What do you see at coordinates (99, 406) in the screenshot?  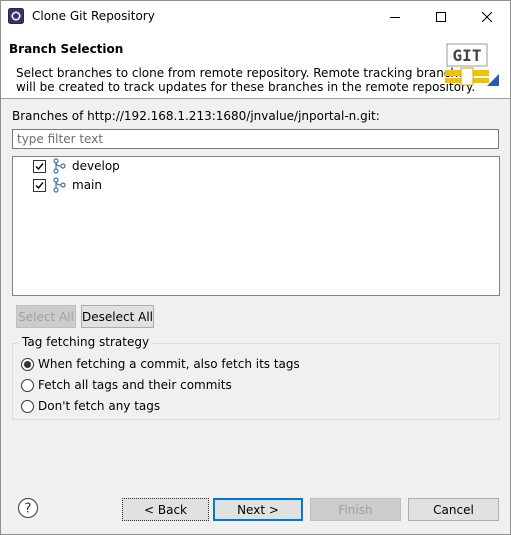 I see `radio-label: Don't fetch any tags` at bounding box center [99, 406].